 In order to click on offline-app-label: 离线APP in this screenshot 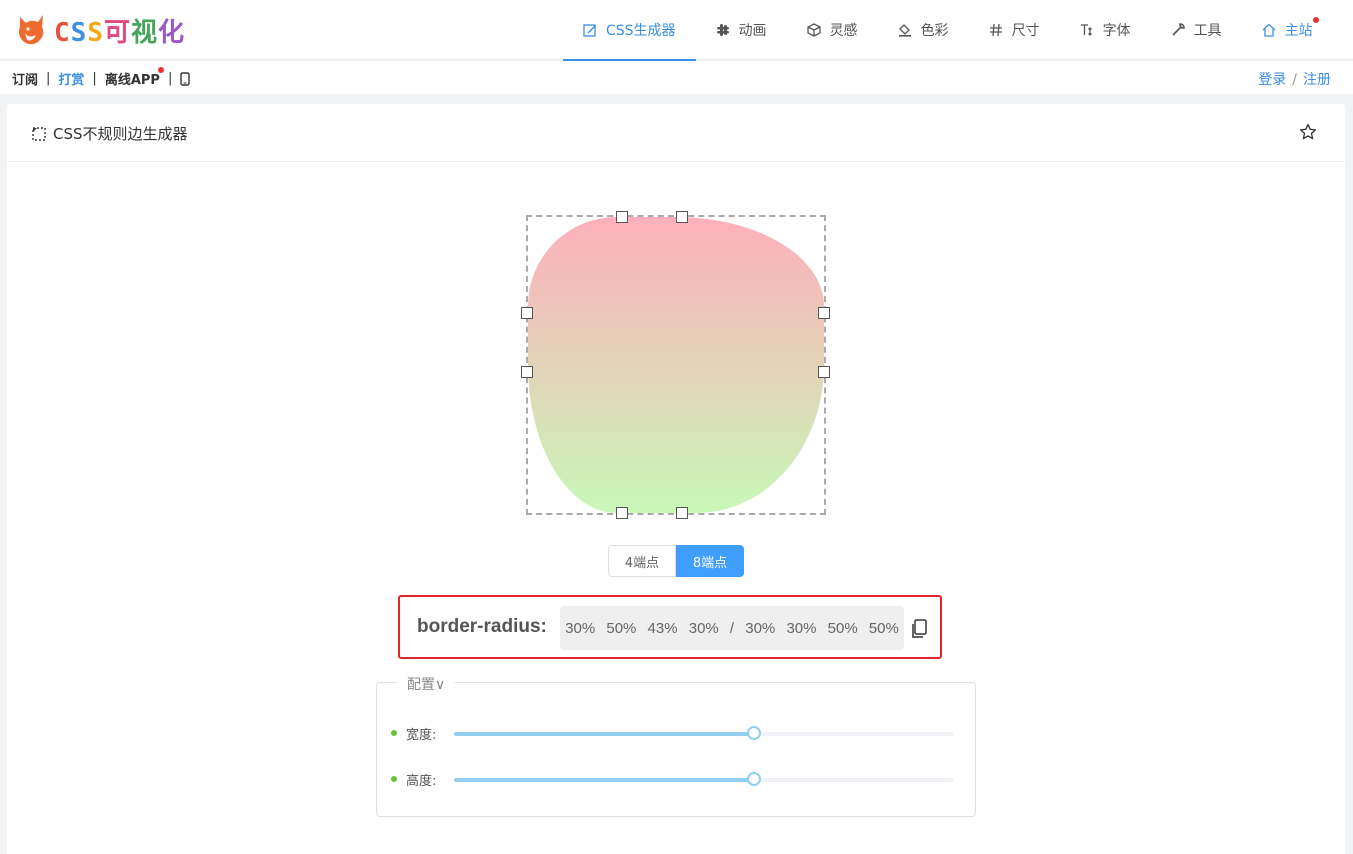, I will do `click(132, 80)`.